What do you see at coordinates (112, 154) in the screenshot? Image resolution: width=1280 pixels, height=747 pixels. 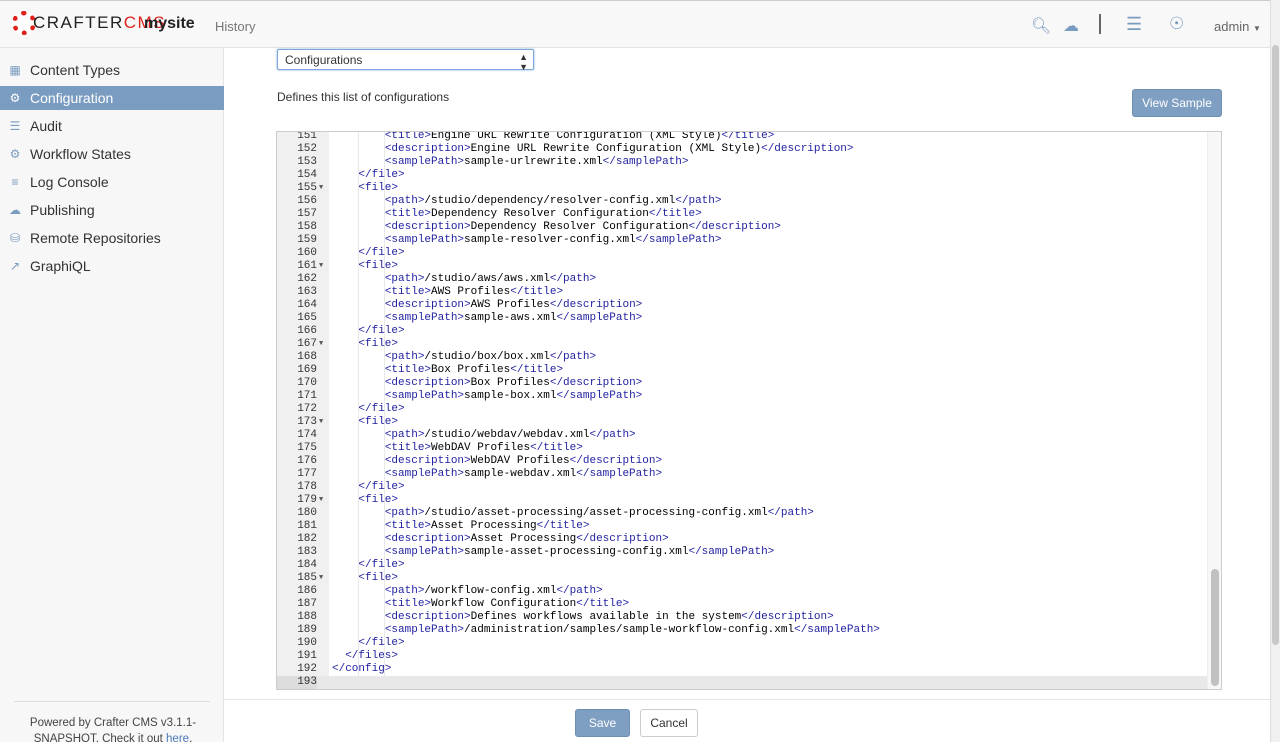 I see `sidebar-item-workflow-states: ⚙ Workflow States` at bounding box center [112, 154].